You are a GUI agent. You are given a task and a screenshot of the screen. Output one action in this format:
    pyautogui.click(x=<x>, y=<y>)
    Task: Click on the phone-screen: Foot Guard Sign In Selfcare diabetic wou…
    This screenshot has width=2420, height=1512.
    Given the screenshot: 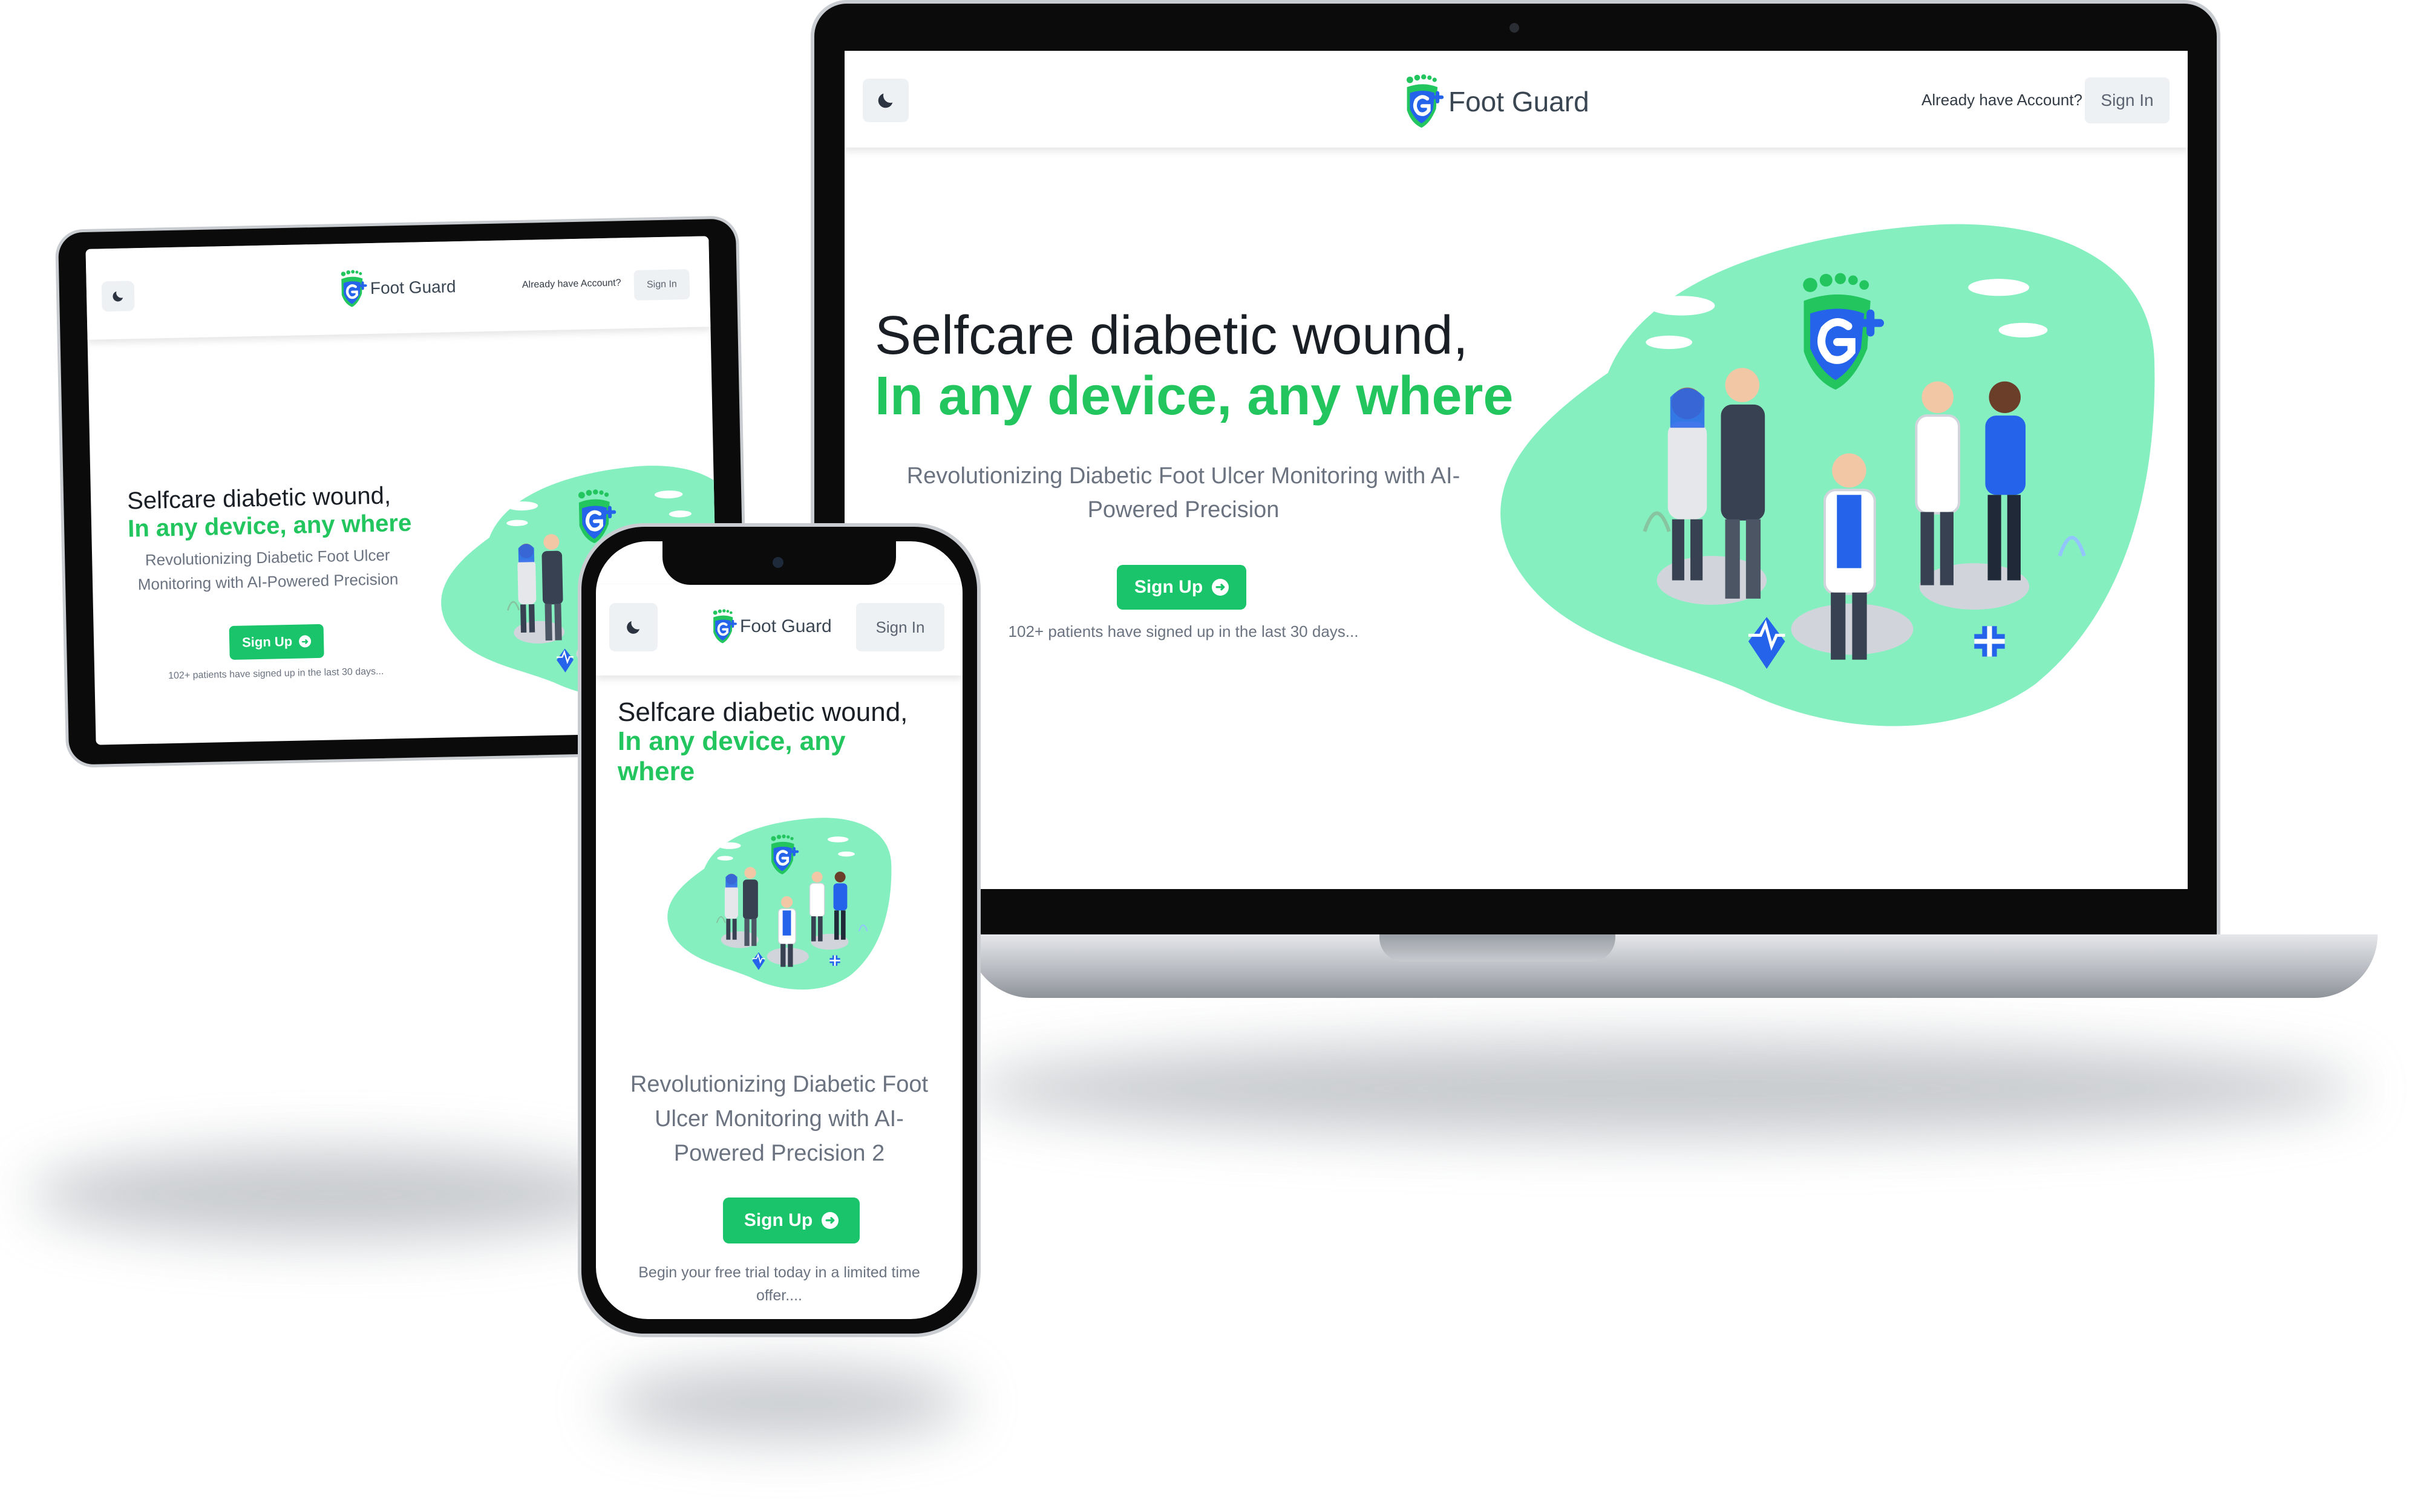 What is the action you would take?
    pyautogui.click(x=779, y=930)
    